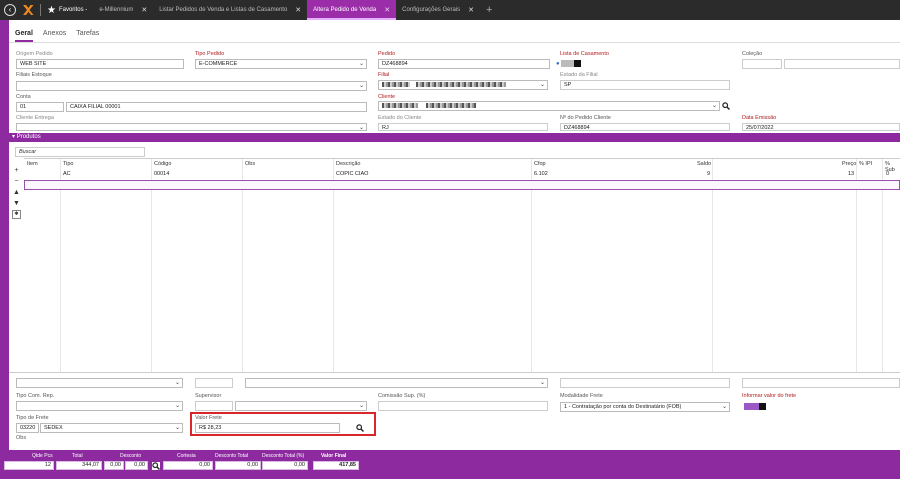 This screenshot has width=900, height=479. What do you see at coordinates (755, 406) in the screenshot?
I see `informar-valor-frete-toggle` at bounding box center [755, 406].